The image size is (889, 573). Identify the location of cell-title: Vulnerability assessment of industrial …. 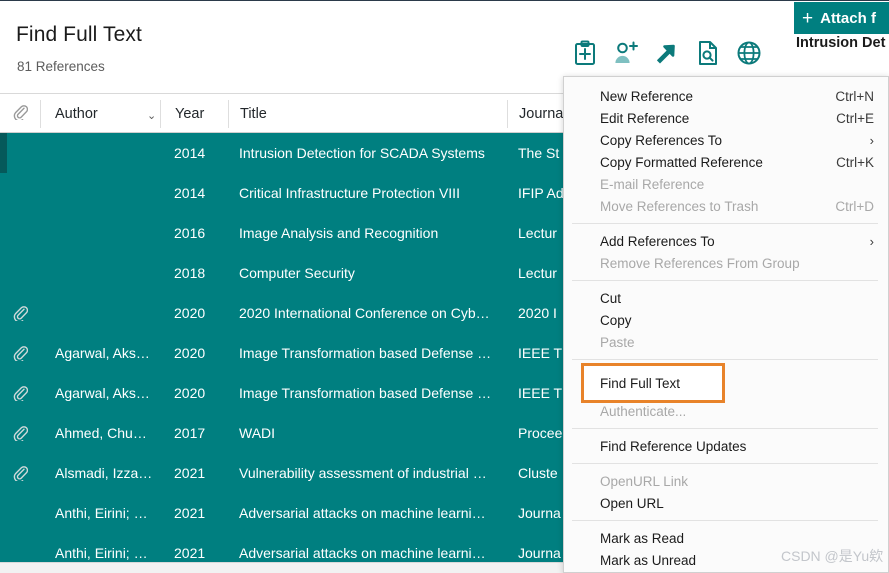
(363, 473).